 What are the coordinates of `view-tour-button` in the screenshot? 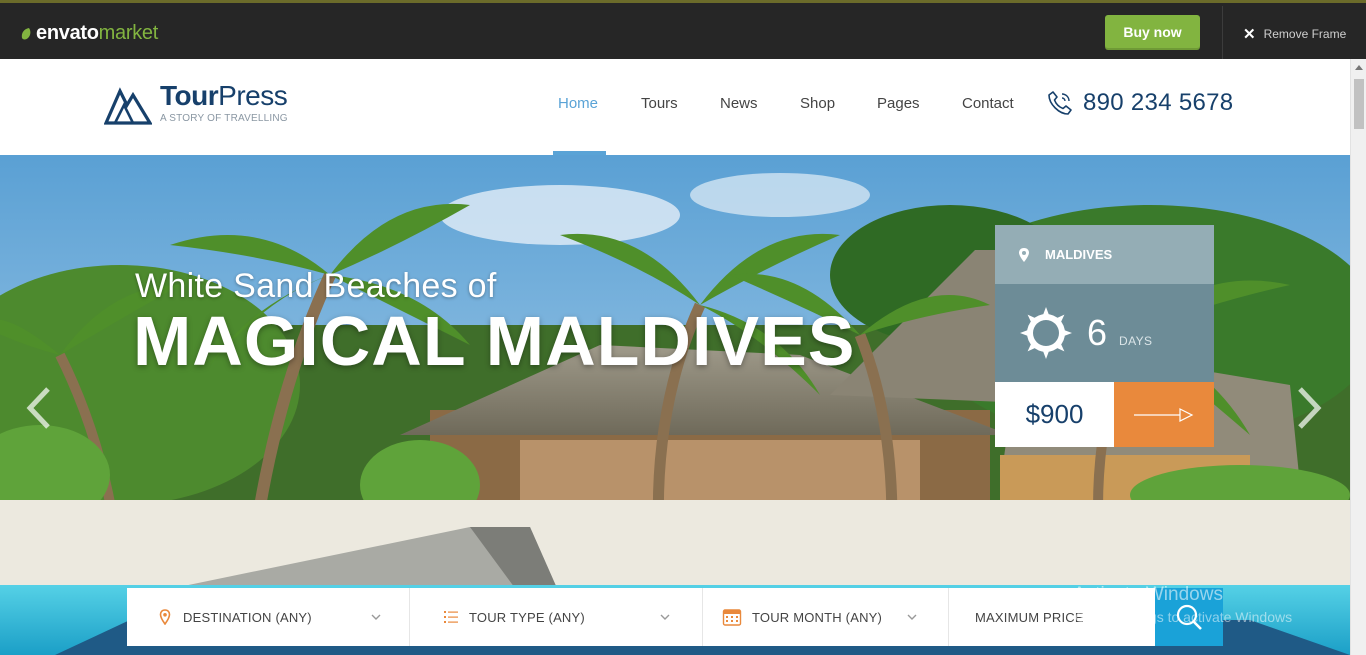 It's located at (1164, 414).